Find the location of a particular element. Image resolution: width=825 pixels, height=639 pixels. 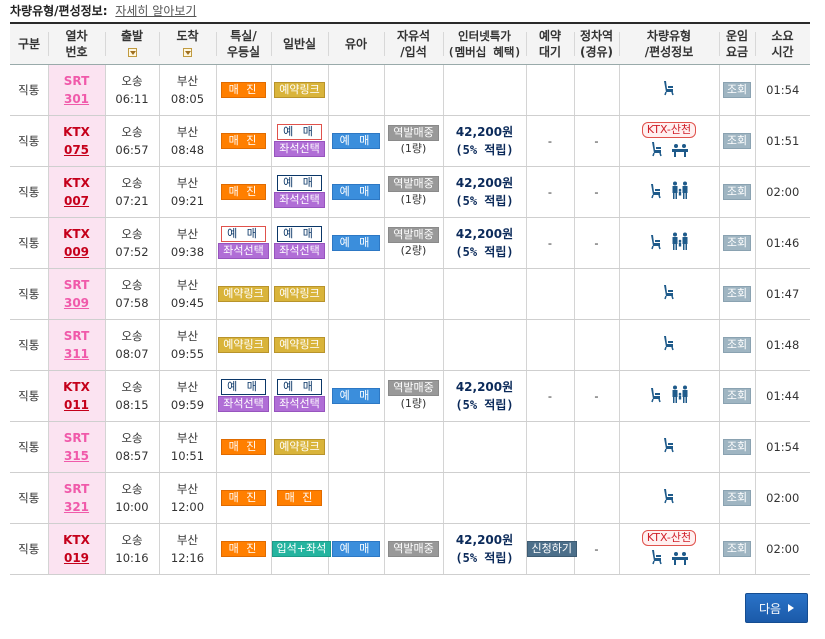

col-baby: 유아 is located at coordinates (356, 43).